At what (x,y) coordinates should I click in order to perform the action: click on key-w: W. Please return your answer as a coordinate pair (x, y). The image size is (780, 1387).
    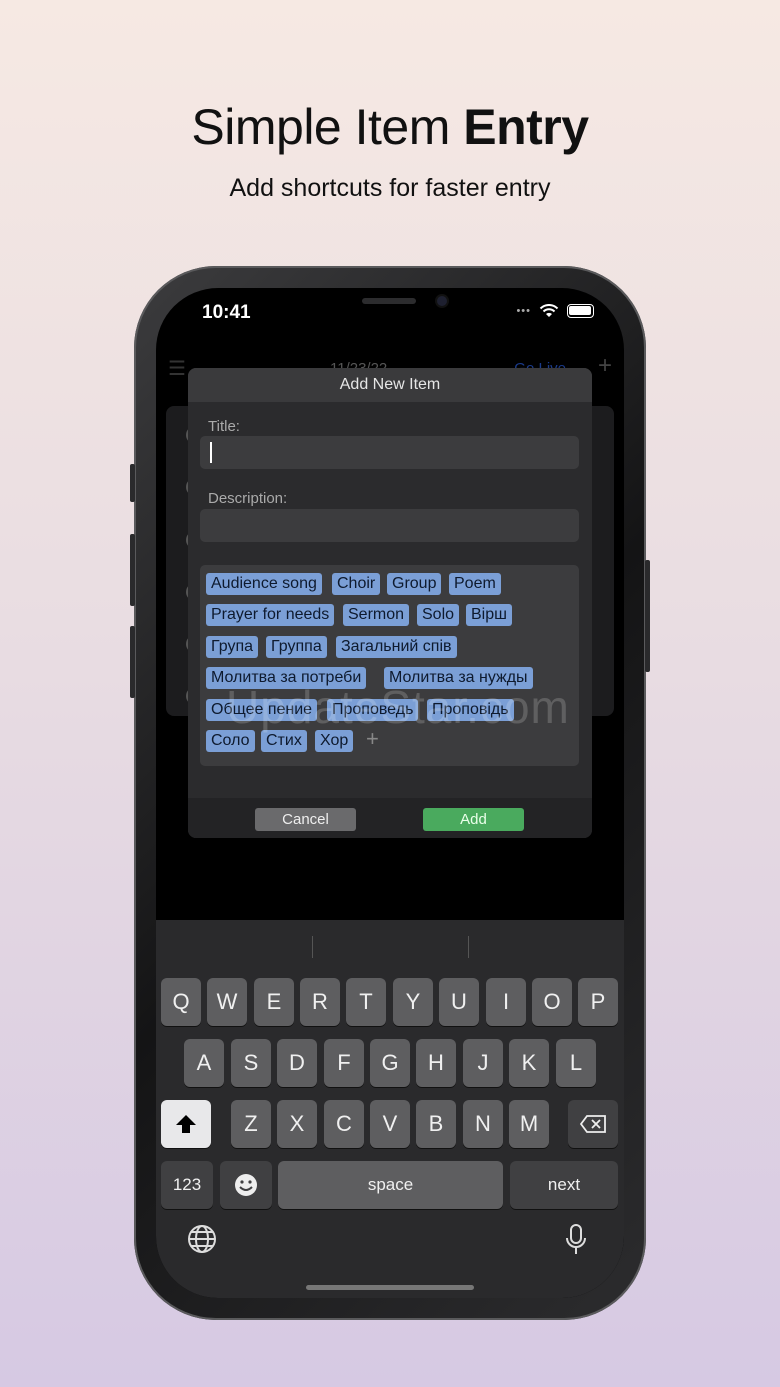
    Looking at the image, I should click on (227, 1002).